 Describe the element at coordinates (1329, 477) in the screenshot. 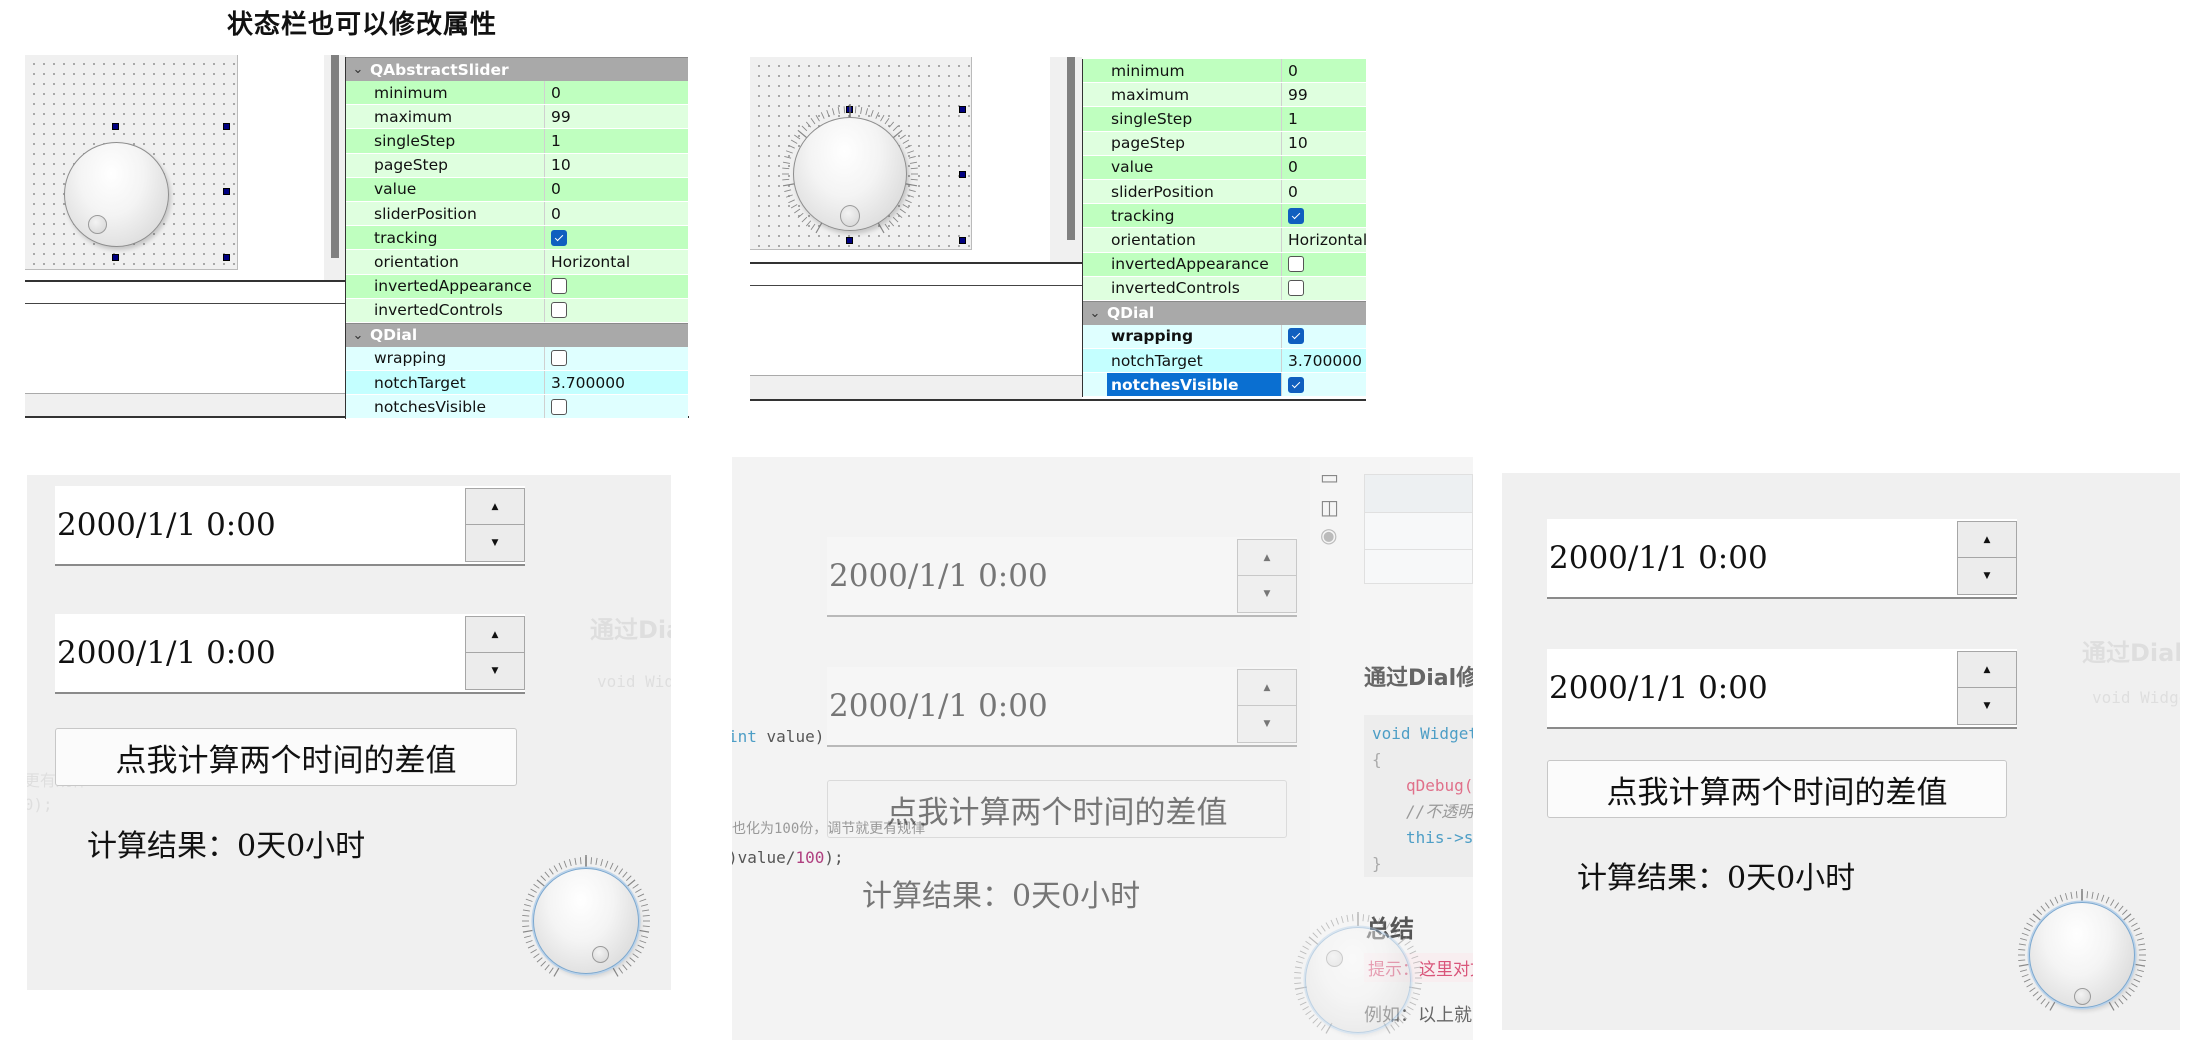

I see `layout-single-icon: ▭` at that location.